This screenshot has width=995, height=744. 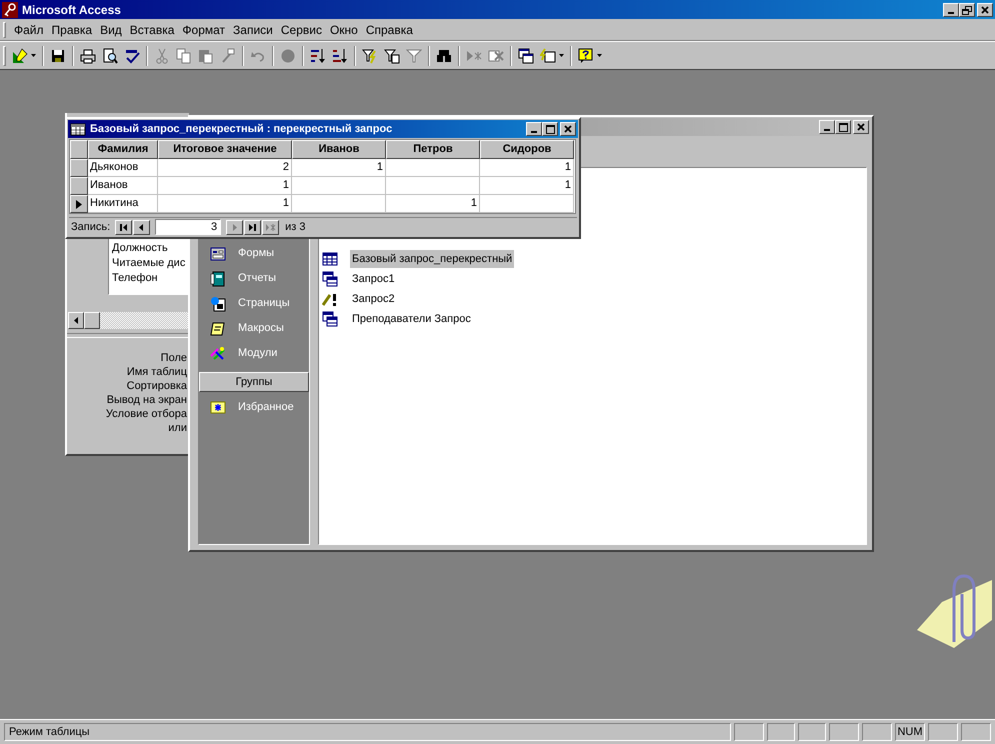 What do you see at coordinates (218, 278) in the screenshot?
I see `report-icon` at bounding box center [218, 278].